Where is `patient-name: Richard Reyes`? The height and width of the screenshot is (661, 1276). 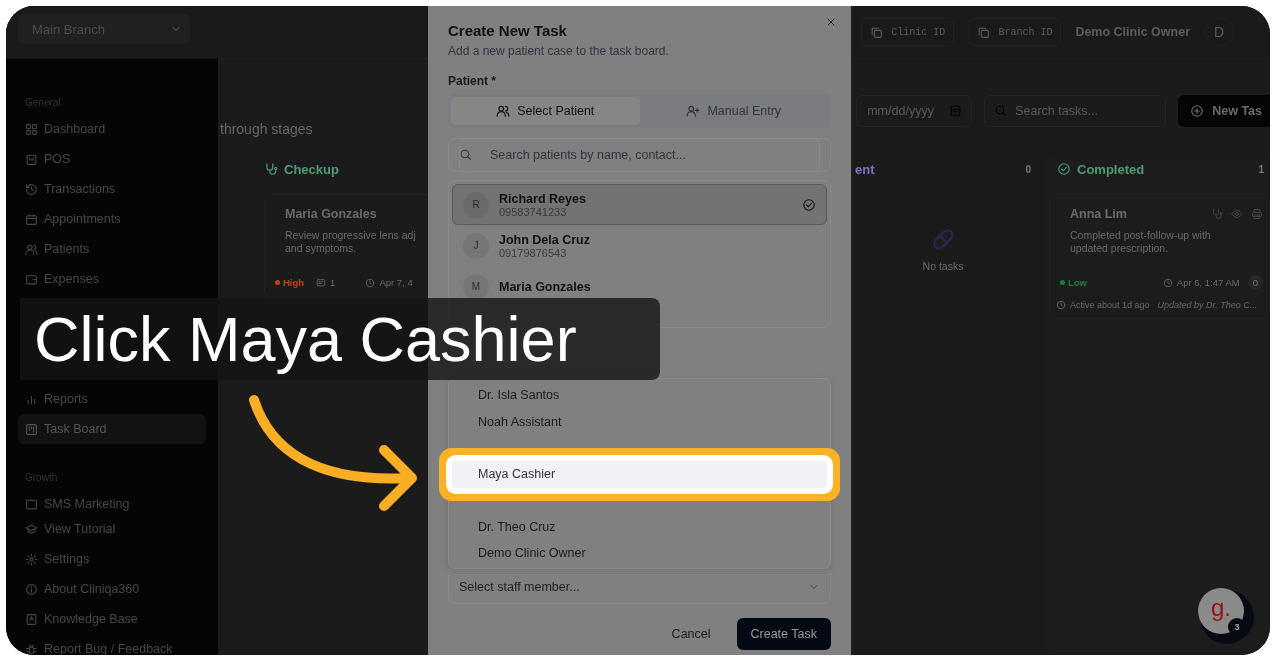
patient-name: Richard Reyes is located at coordinates (543, 198).